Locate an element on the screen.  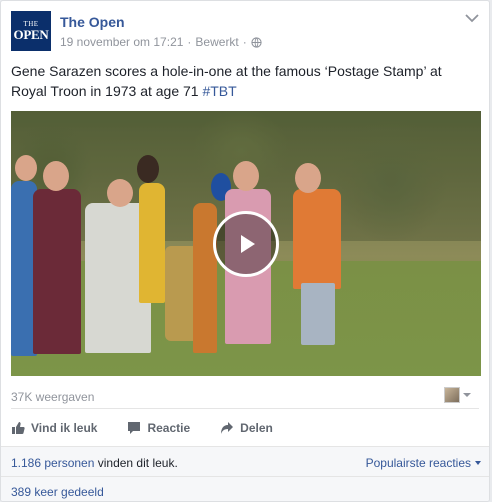
shares-count-link: 389 keer gedeeld is located at coordinates (57, 492).